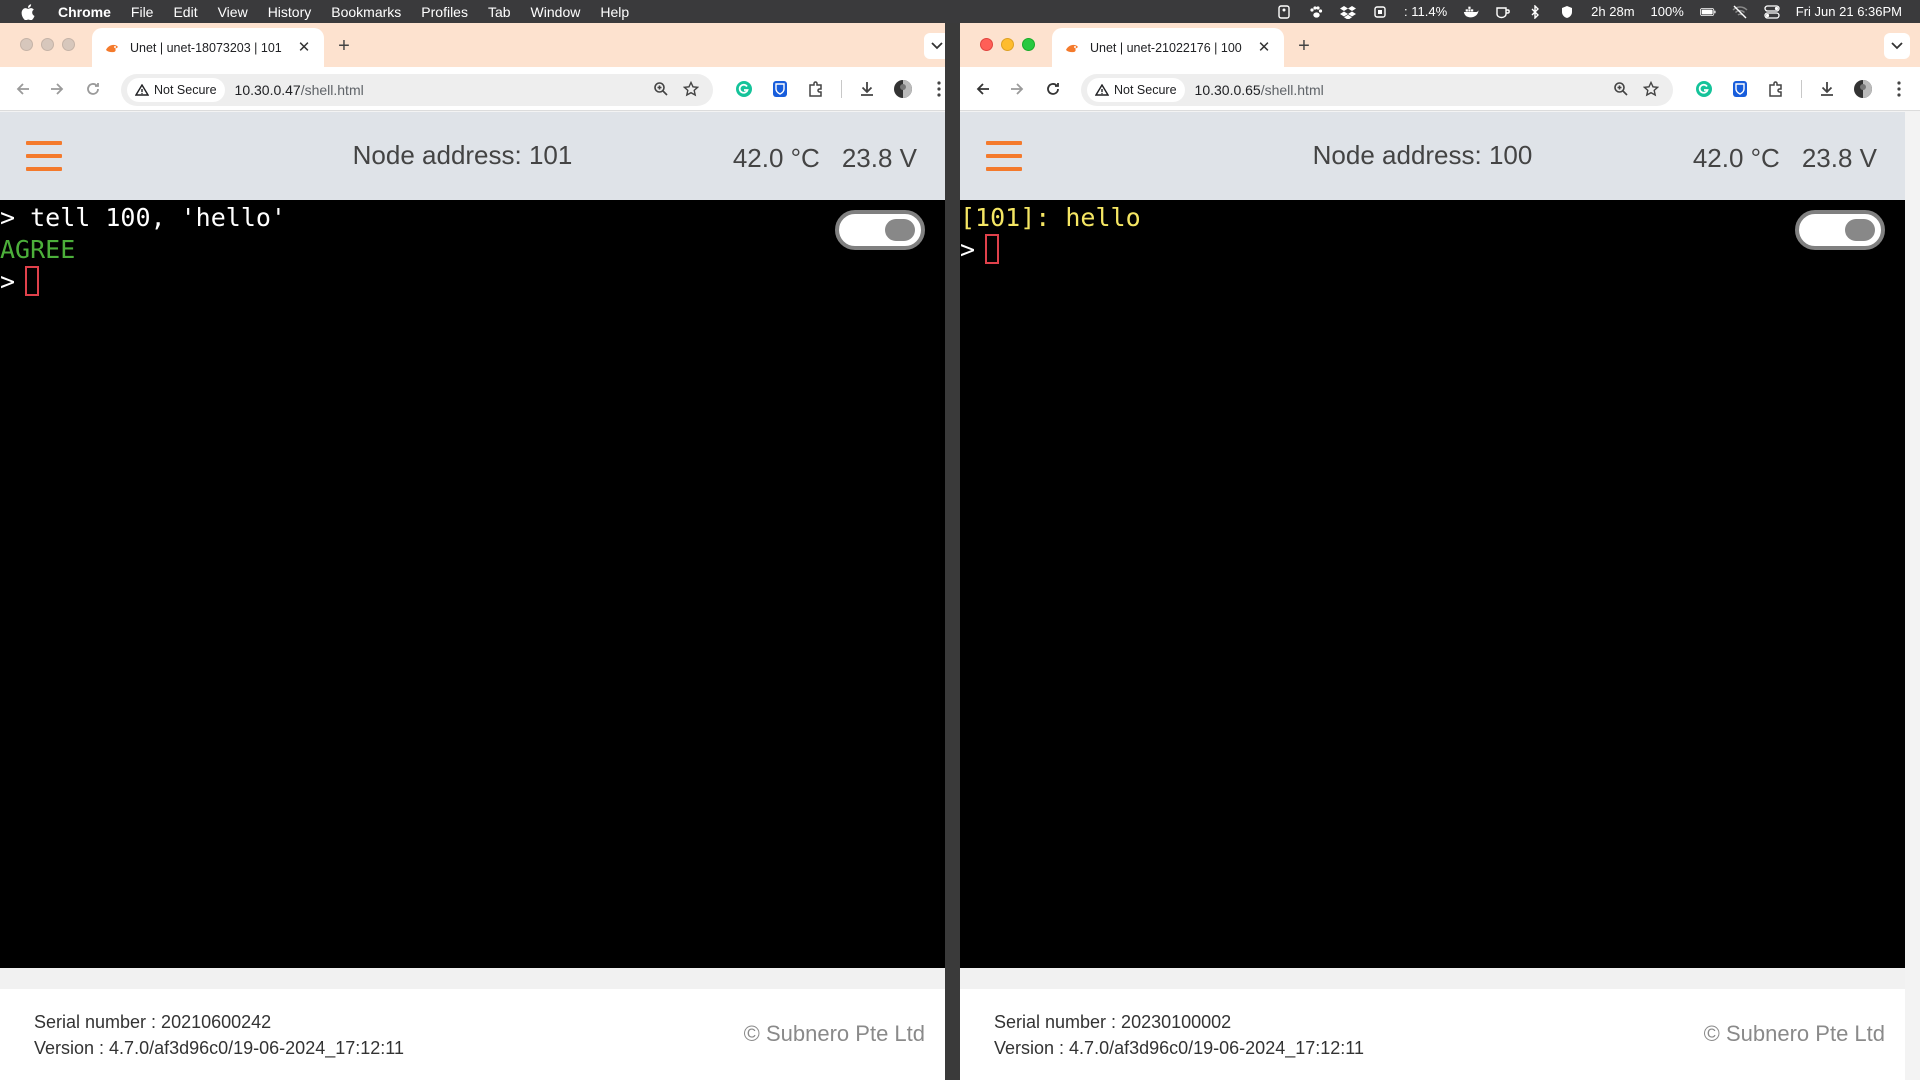  Describe the element at coordinates (952, 551) in the screenshot. I see `window-divider` at that location.